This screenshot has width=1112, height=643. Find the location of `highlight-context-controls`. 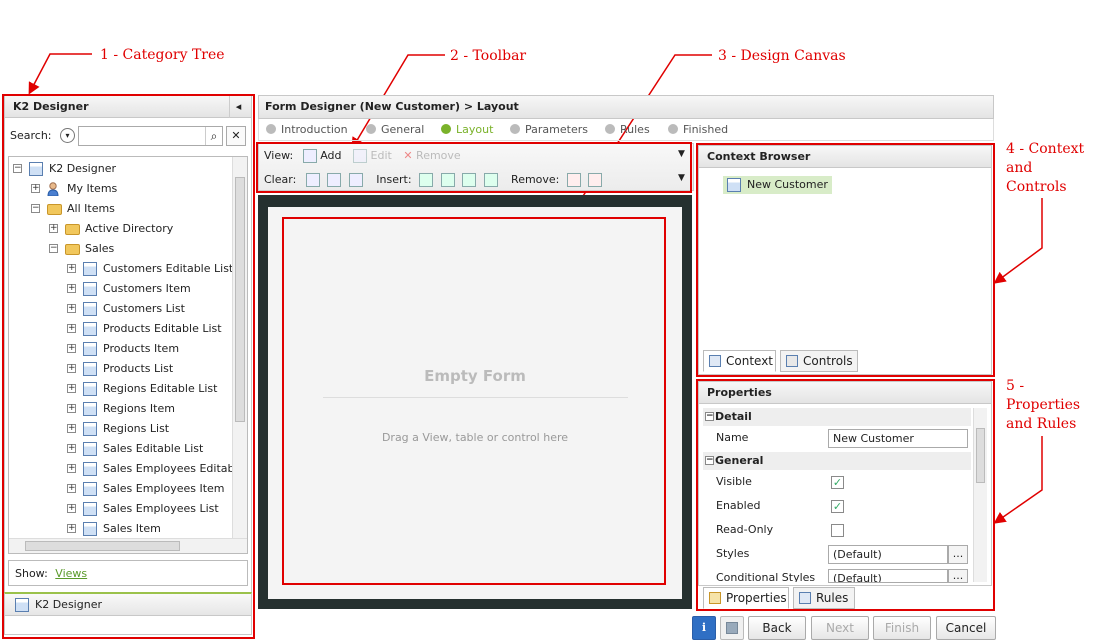

highlight-context-controls is located at coordinates (845, 260).